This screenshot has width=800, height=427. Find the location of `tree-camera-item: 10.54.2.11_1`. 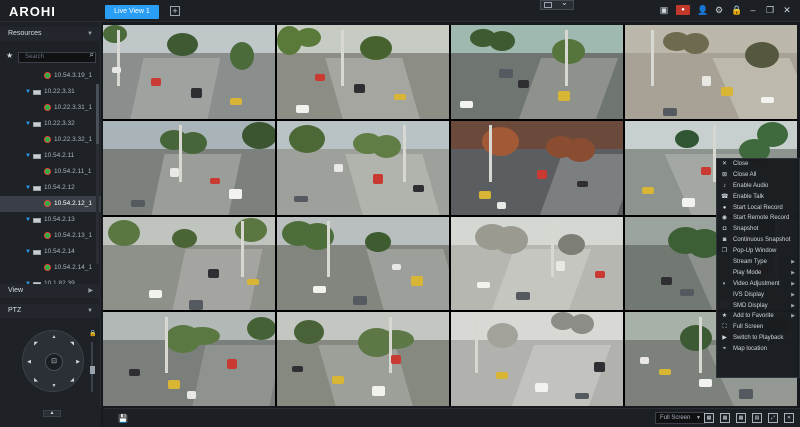

tree-camera-item: 10.54.2.11_1 is located at coordinates (50, 172).